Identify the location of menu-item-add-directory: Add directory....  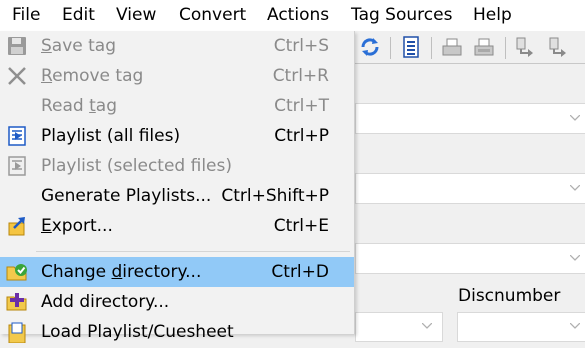
(177, 302).